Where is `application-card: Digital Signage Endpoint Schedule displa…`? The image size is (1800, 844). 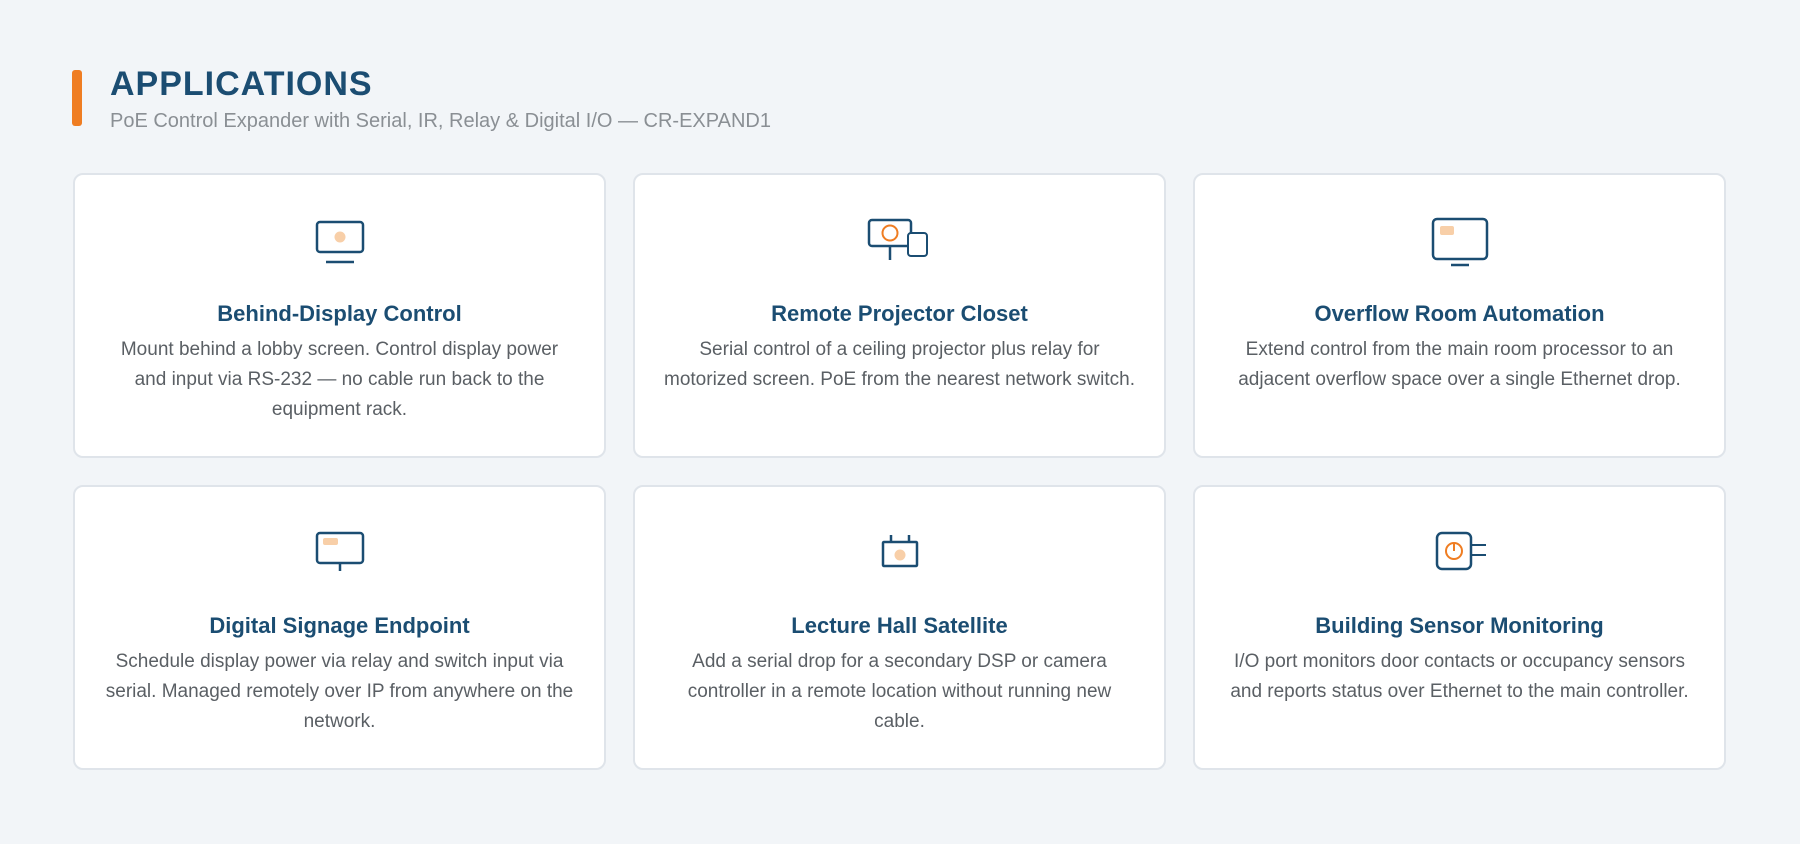 application-card: Digital Signage Endpoint Schedule displa… is located at coordinates (339, 627).